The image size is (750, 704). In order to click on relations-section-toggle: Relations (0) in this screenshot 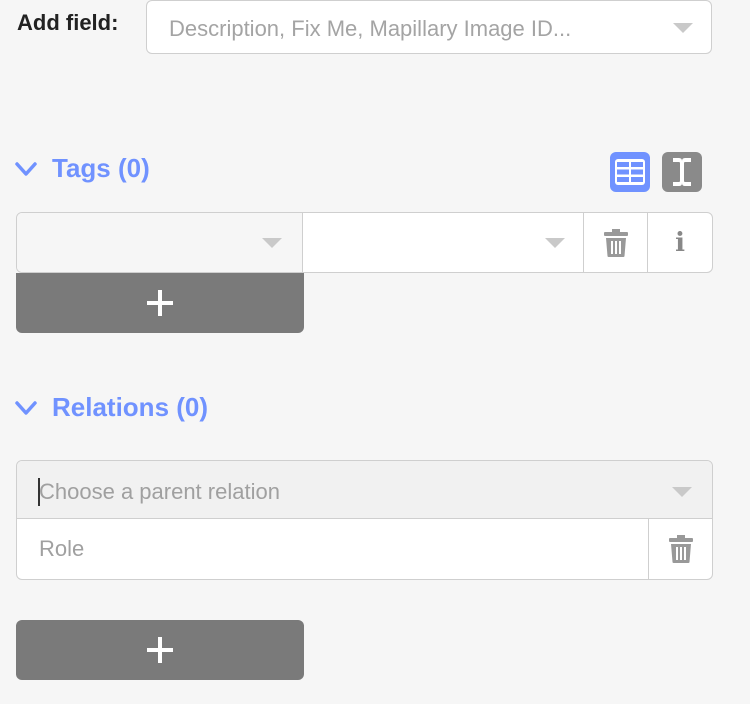, I will do `click(111, 407)`.